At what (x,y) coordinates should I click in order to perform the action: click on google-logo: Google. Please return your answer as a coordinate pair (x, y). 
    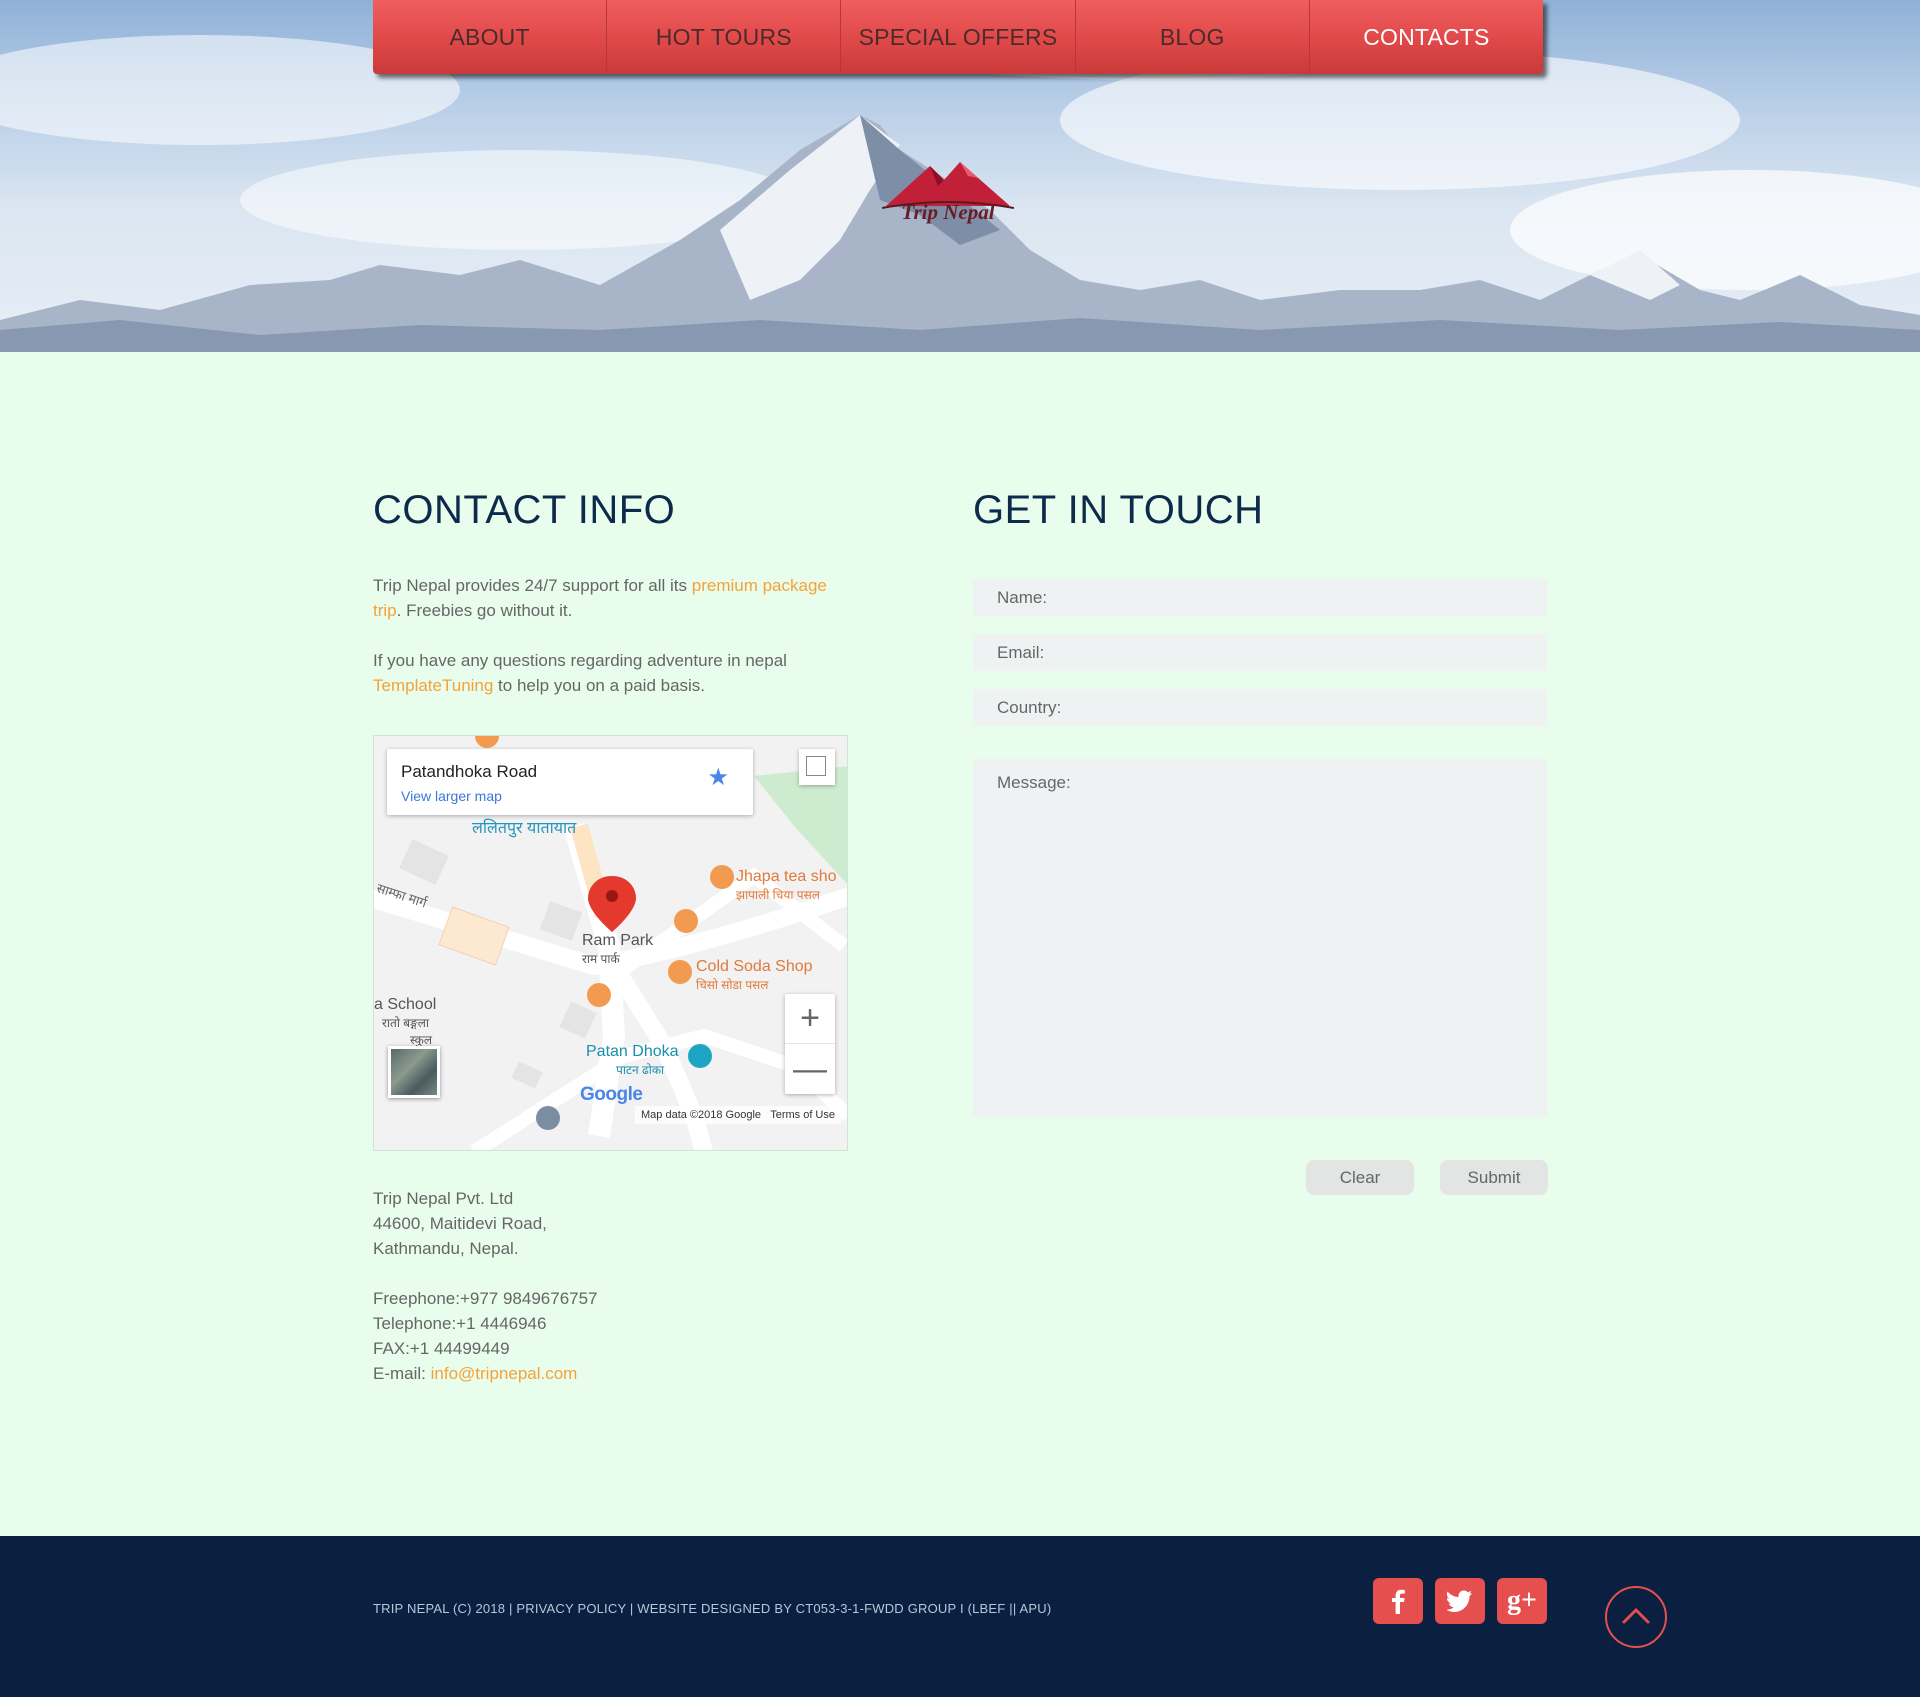
    Looking at the image, I should click on (611, 1094).